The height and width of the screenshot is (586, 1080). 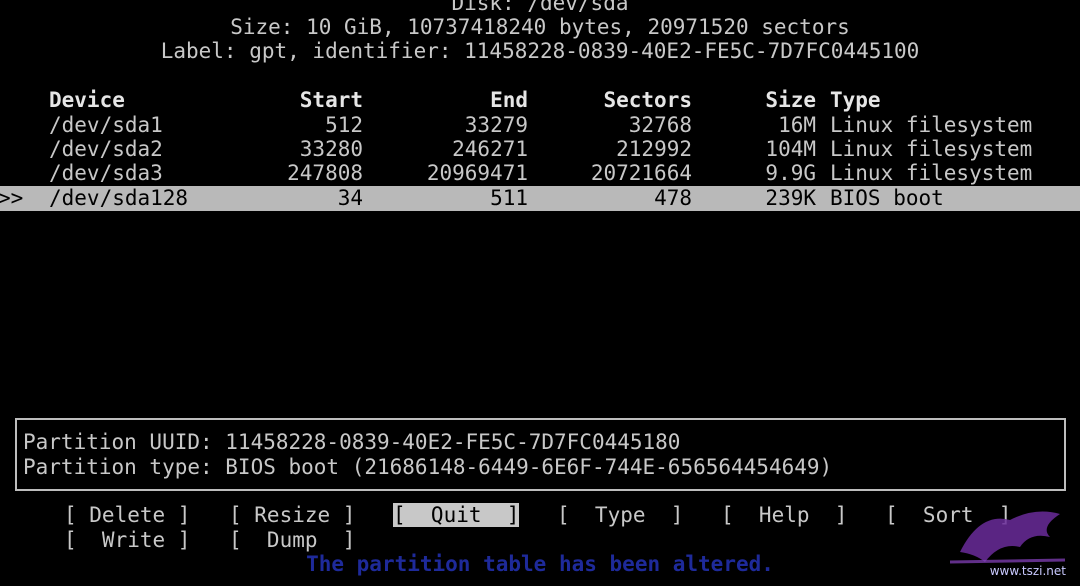 What do you see at coordinates (331, 100) in the screenshot?
I see `header-start: Start` at bounding box center [331, 100].